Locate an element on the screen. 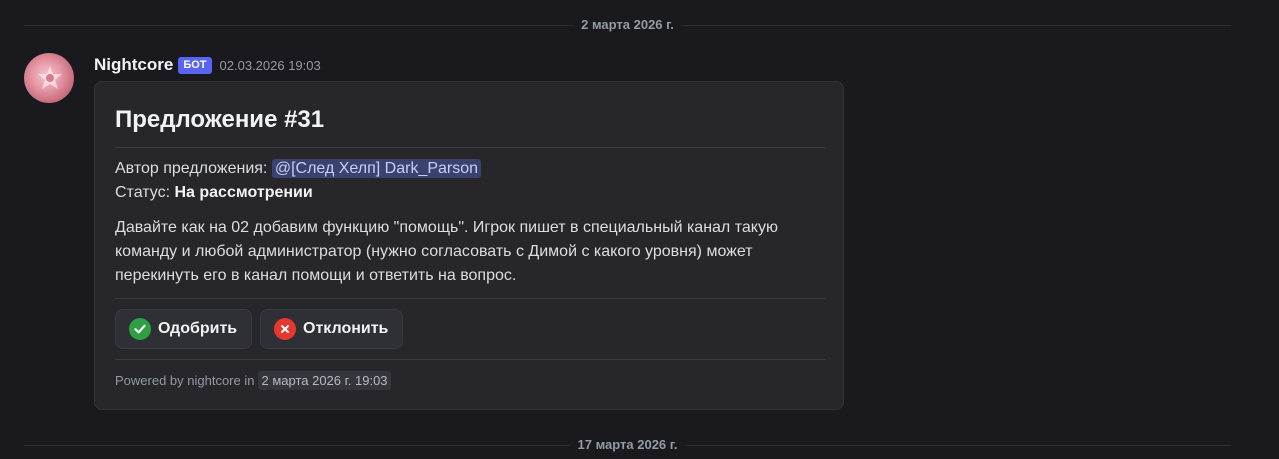 This screenshot has height=459, width=1279. avatar is located at coordinates (49, 78).